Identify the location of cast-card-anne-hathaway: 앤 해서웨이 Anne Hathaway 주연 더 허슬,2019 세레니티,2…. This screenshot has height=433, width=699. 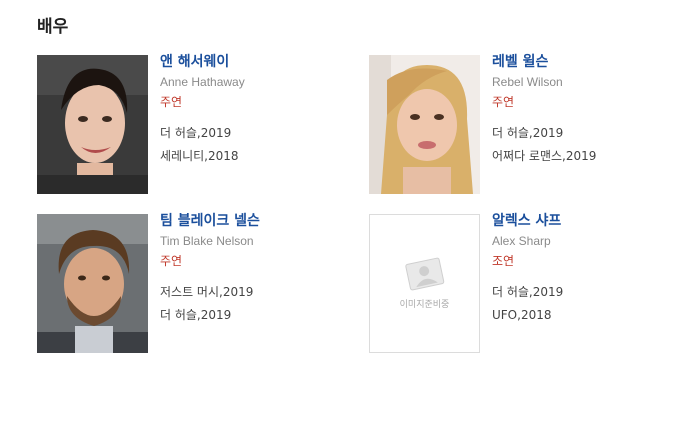
(187, 124).